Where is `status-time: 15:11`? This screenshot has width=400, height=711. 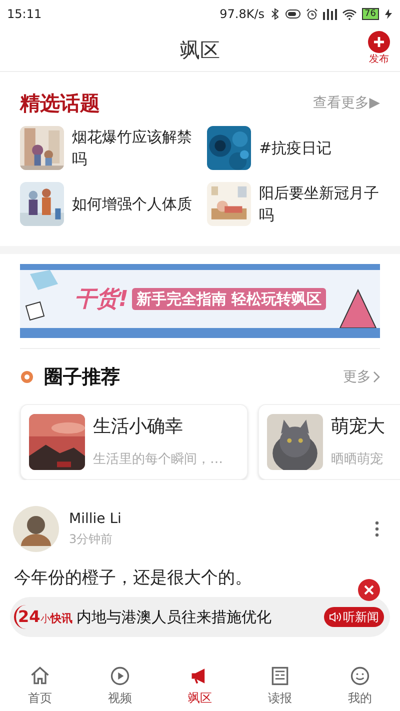 status-time: 15:11 is located at coordinates (24, 14).